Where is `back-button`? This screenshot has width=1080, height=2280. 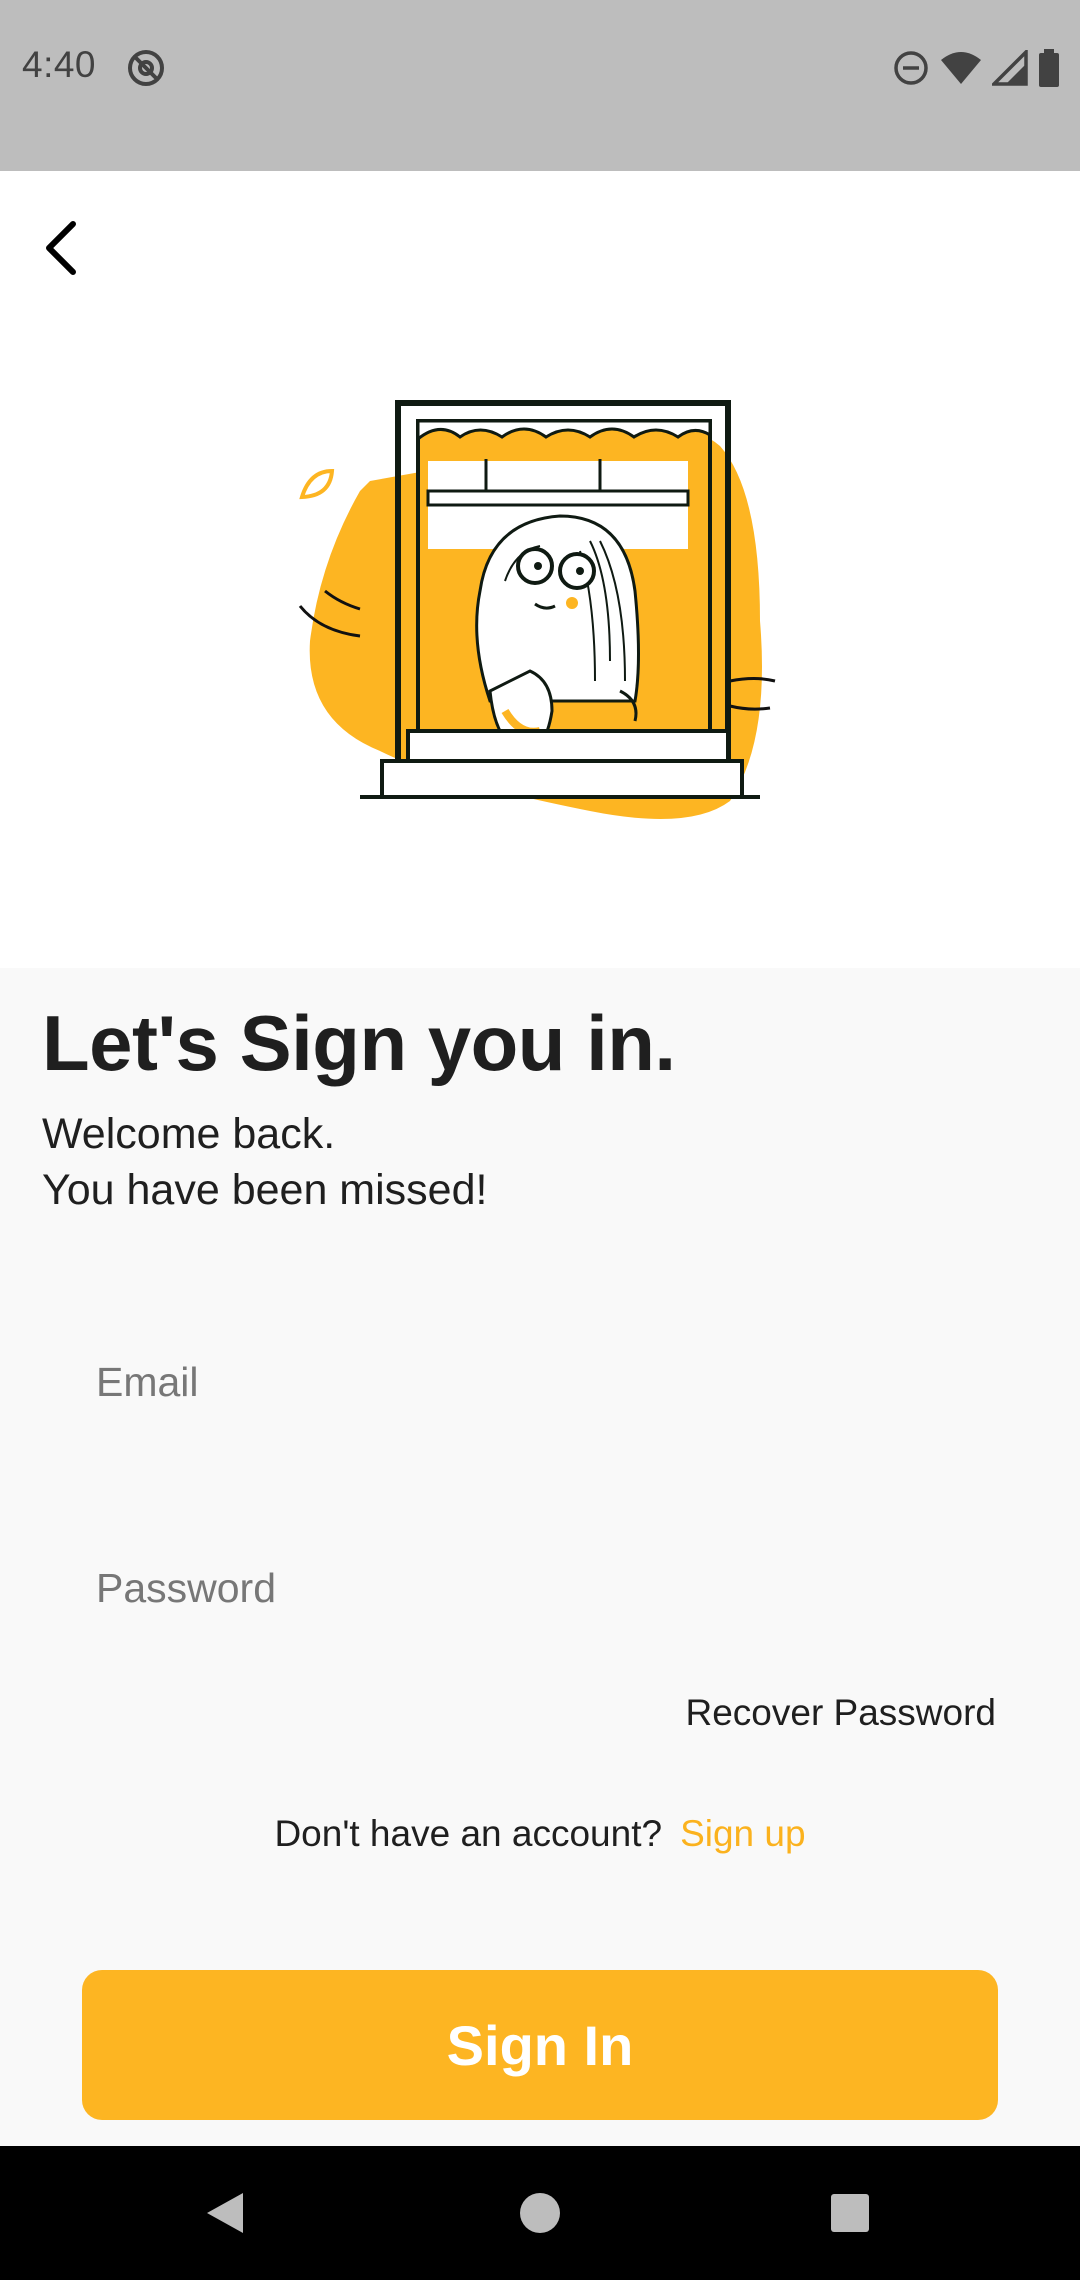 back-button is located at coordinates (61, 248).